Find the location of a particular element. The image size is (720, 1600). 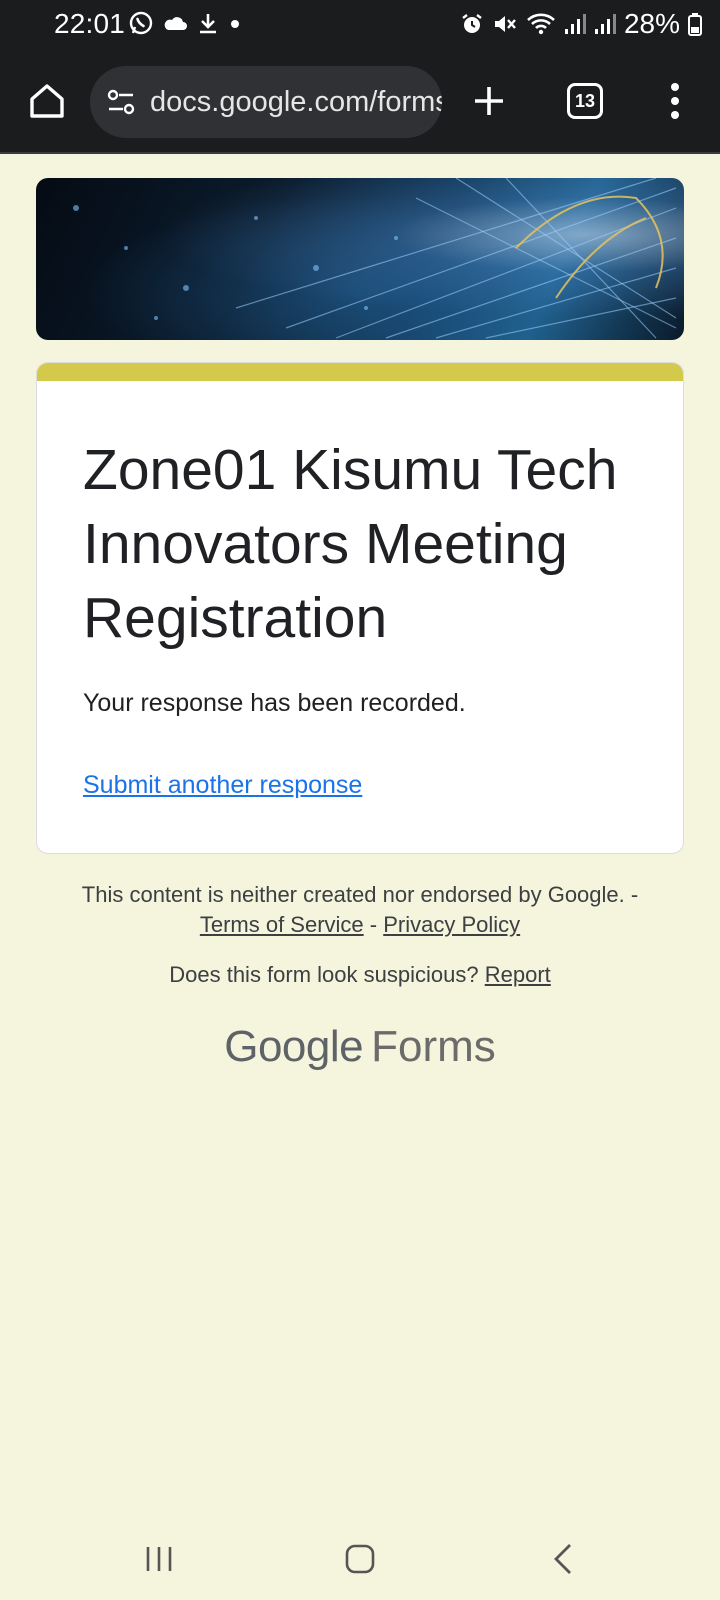

back-icon is located at coordinates (562, 1559).